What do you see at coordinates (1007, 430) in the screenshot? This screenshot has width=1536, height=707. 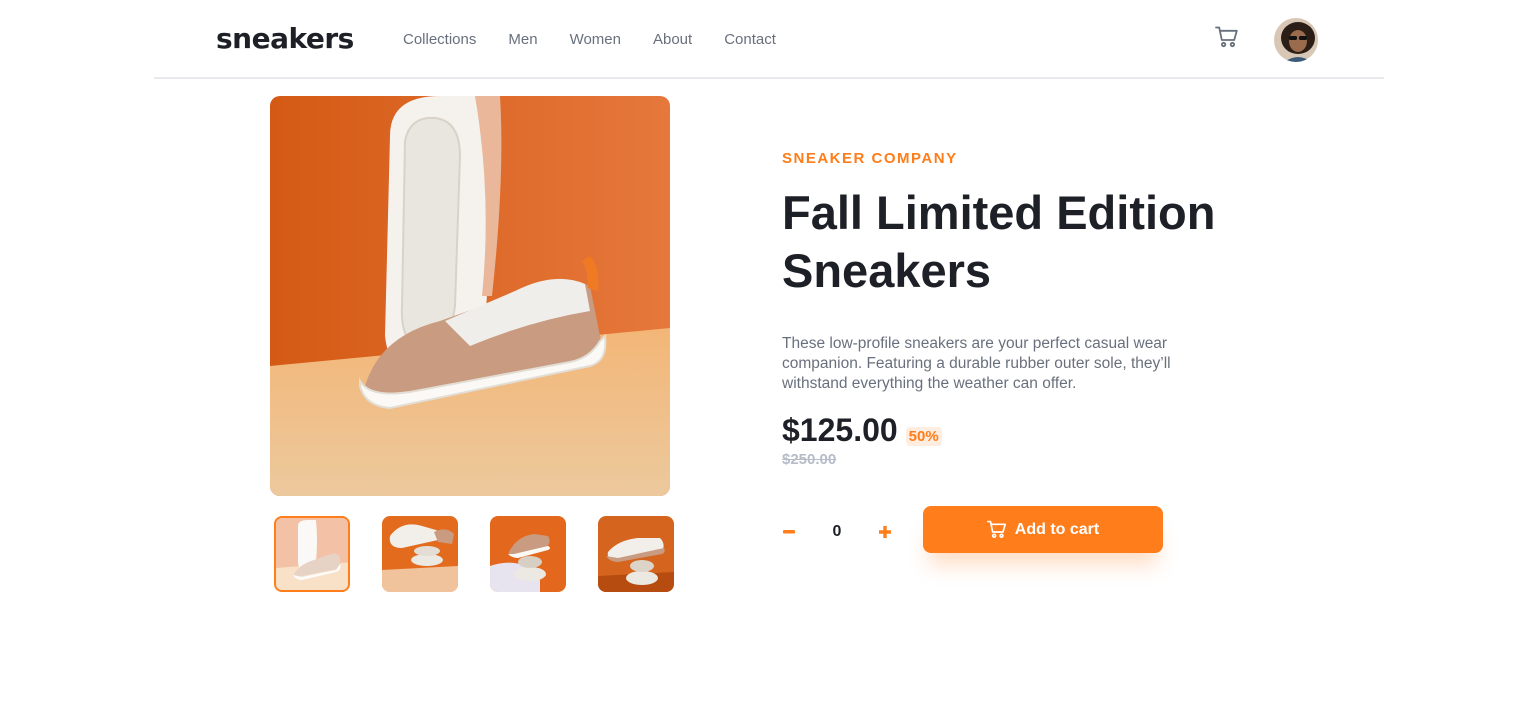 I see `price-row: $125.00 50%` at bounding box center [1007, 430].